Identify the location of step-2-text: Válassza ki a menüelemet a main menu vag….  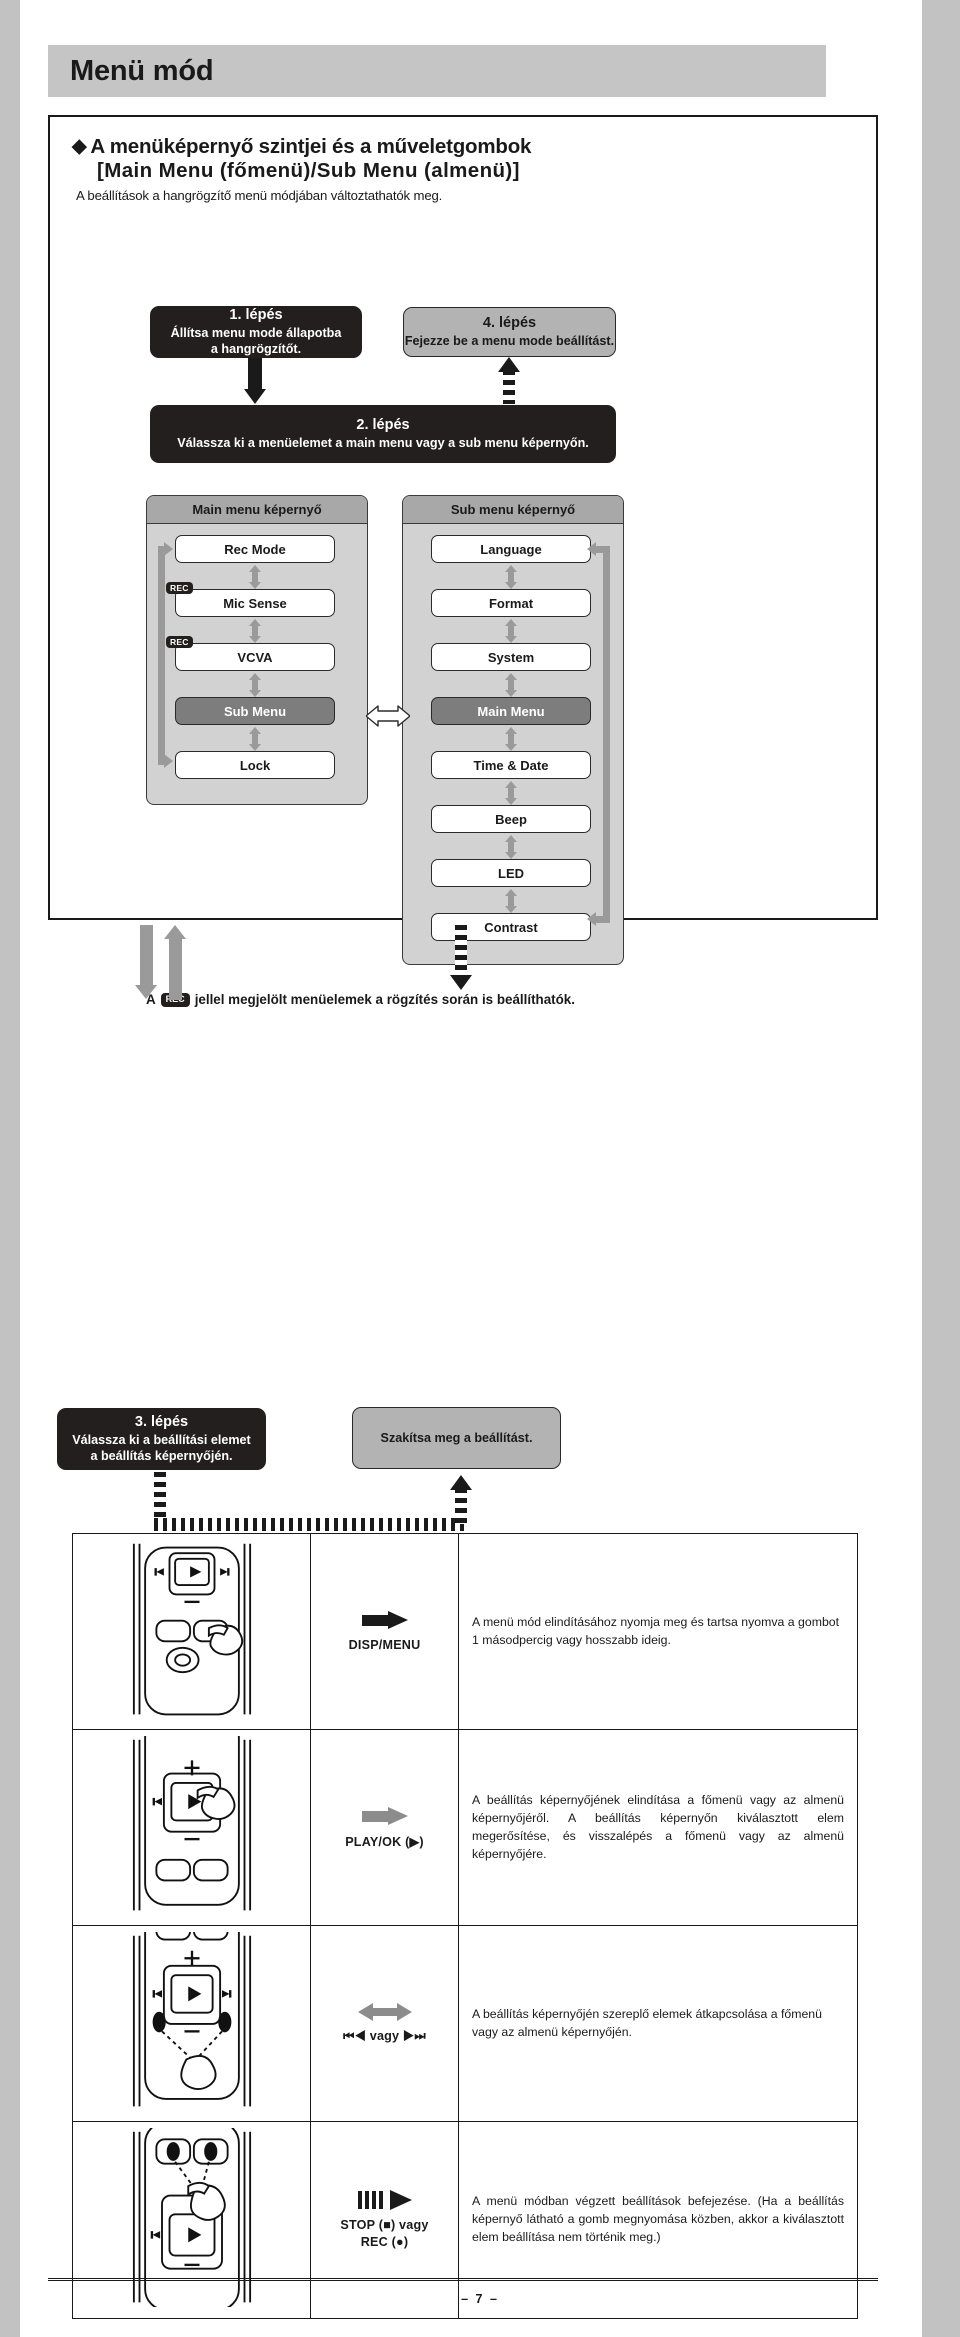
(383, 442).